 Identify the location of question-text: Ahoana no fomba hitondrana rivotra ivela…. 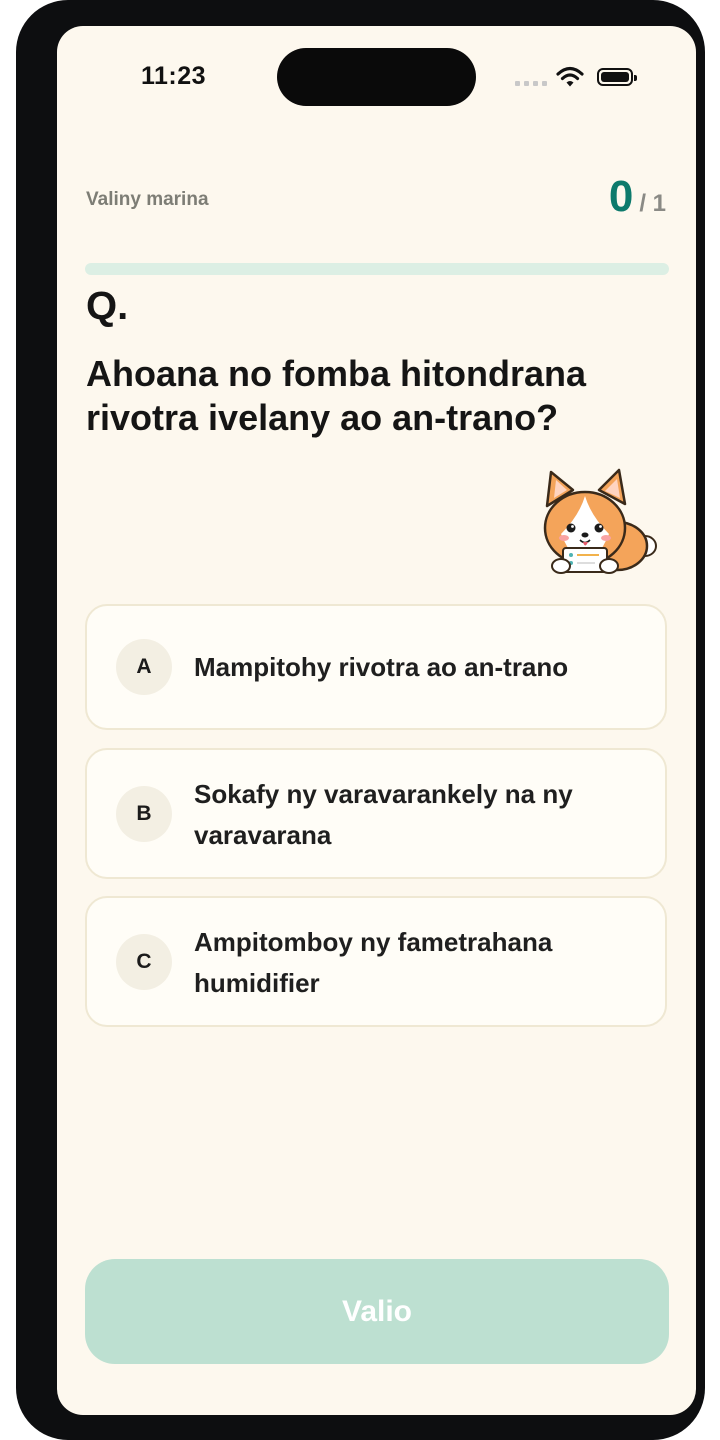
(336, 395).